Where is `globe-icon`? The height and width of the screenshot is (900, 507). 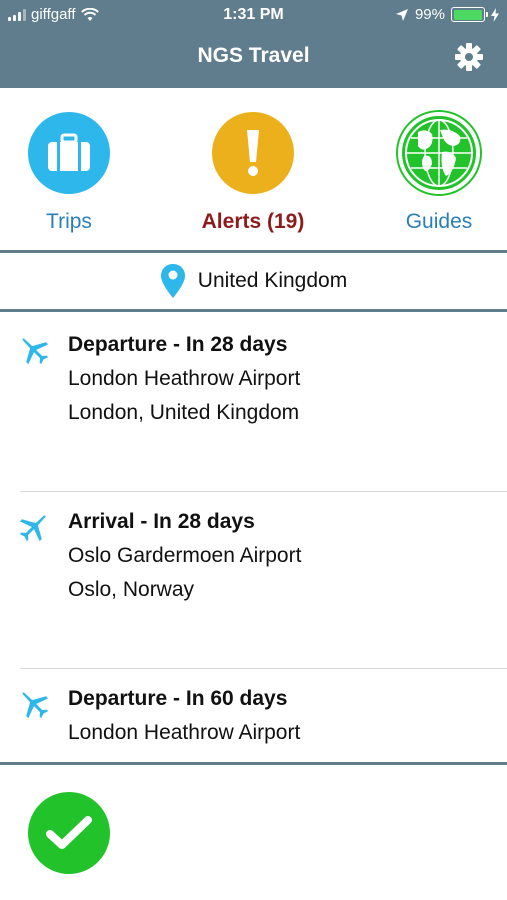 globe-icon is located at coordinates (439, 153).